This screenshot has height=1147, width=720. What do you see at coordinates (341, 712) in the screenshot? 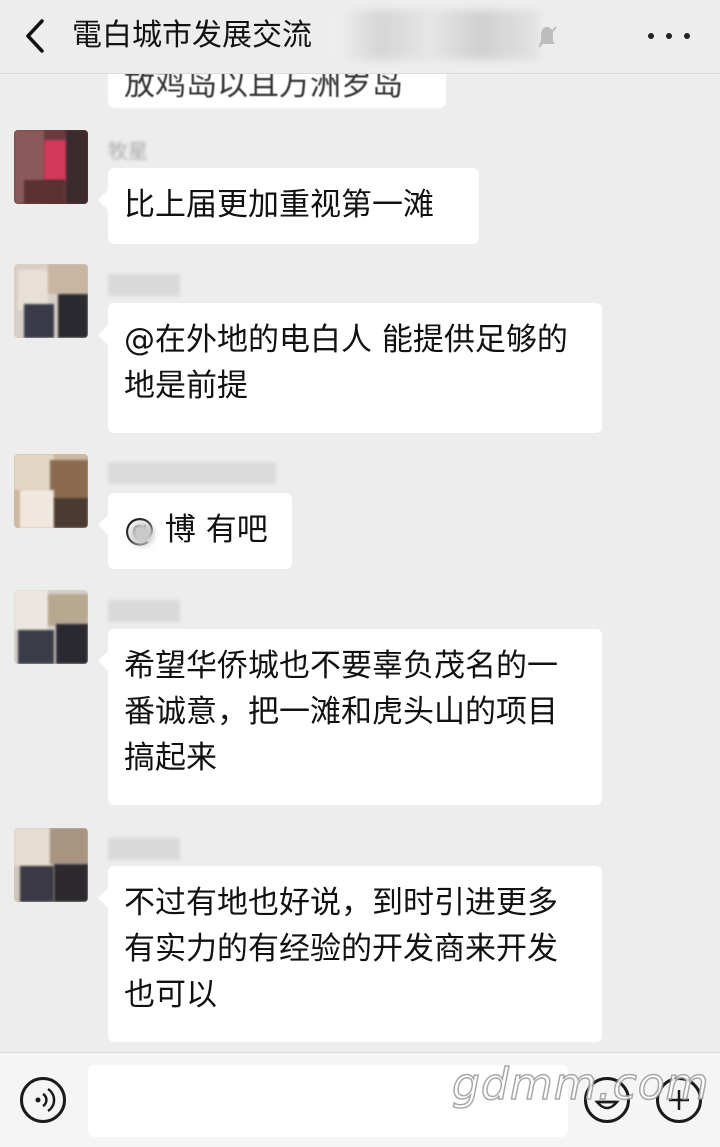
I see `message-text: 希望华侨城也不要辜负茂名的一番诚意，把一滩和虎头山的项目搞起来` at bounding box center [341, 712].